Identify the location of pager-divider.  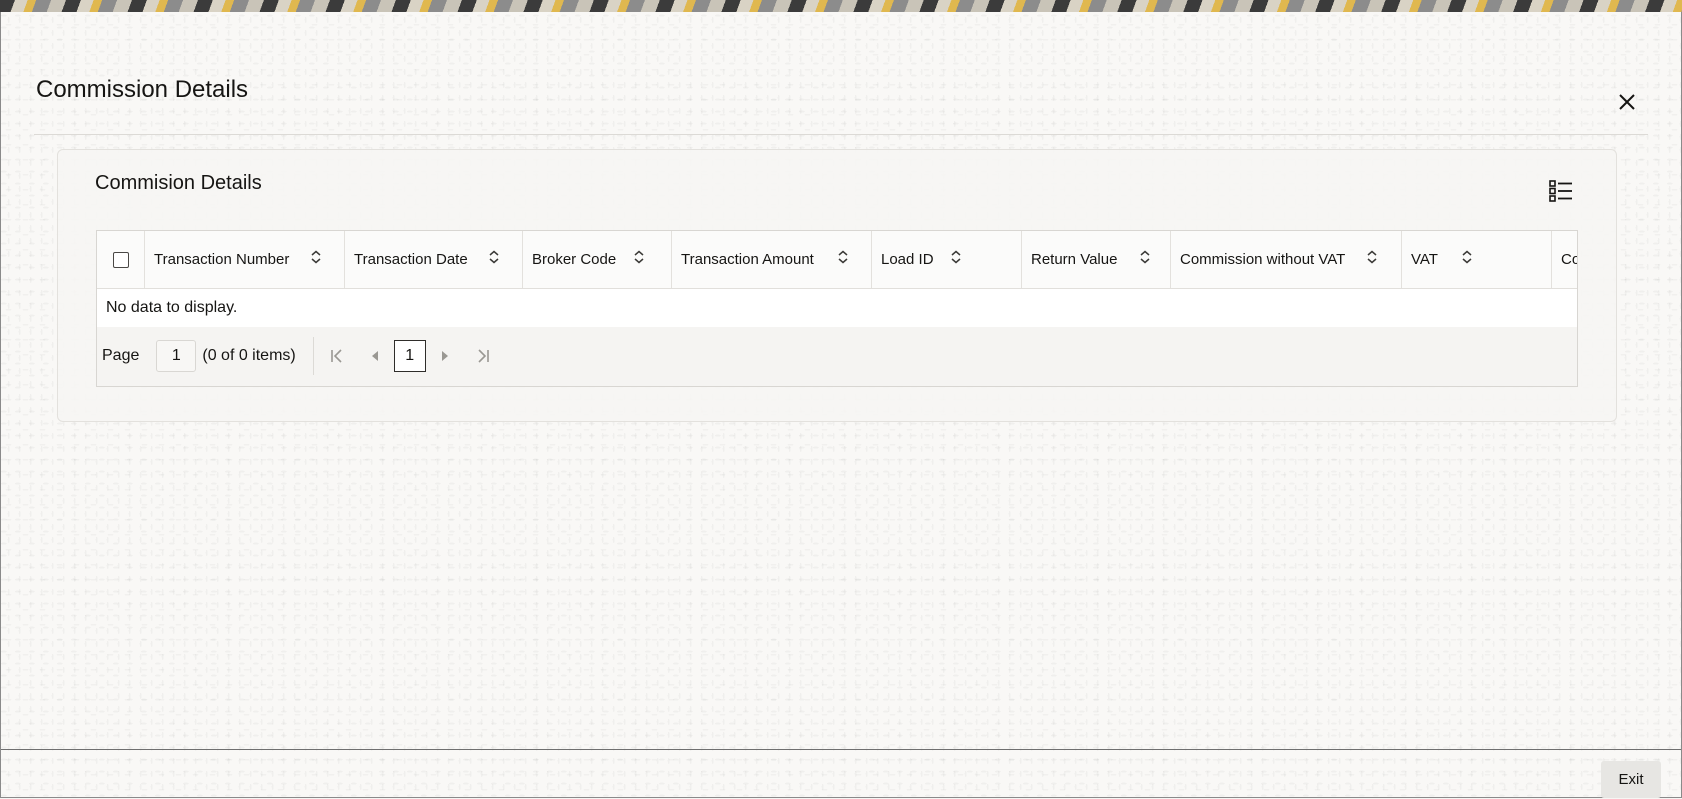
(313, 356).